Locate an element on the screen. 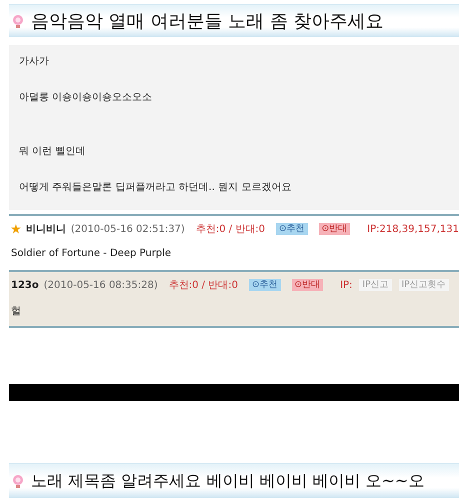 The height and width of the screenshot is (500, 459). ip-report-button: IP신고횟수 is located at coordinates (423, 285).